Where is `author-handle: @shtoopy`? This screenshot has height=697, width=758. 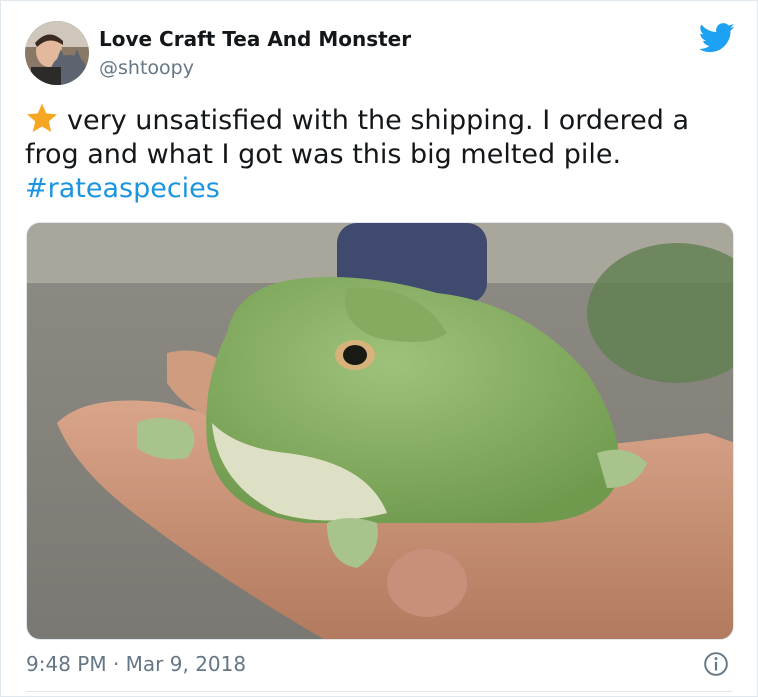 author-handle: @shtoopy is located at coordinates (146, 68).